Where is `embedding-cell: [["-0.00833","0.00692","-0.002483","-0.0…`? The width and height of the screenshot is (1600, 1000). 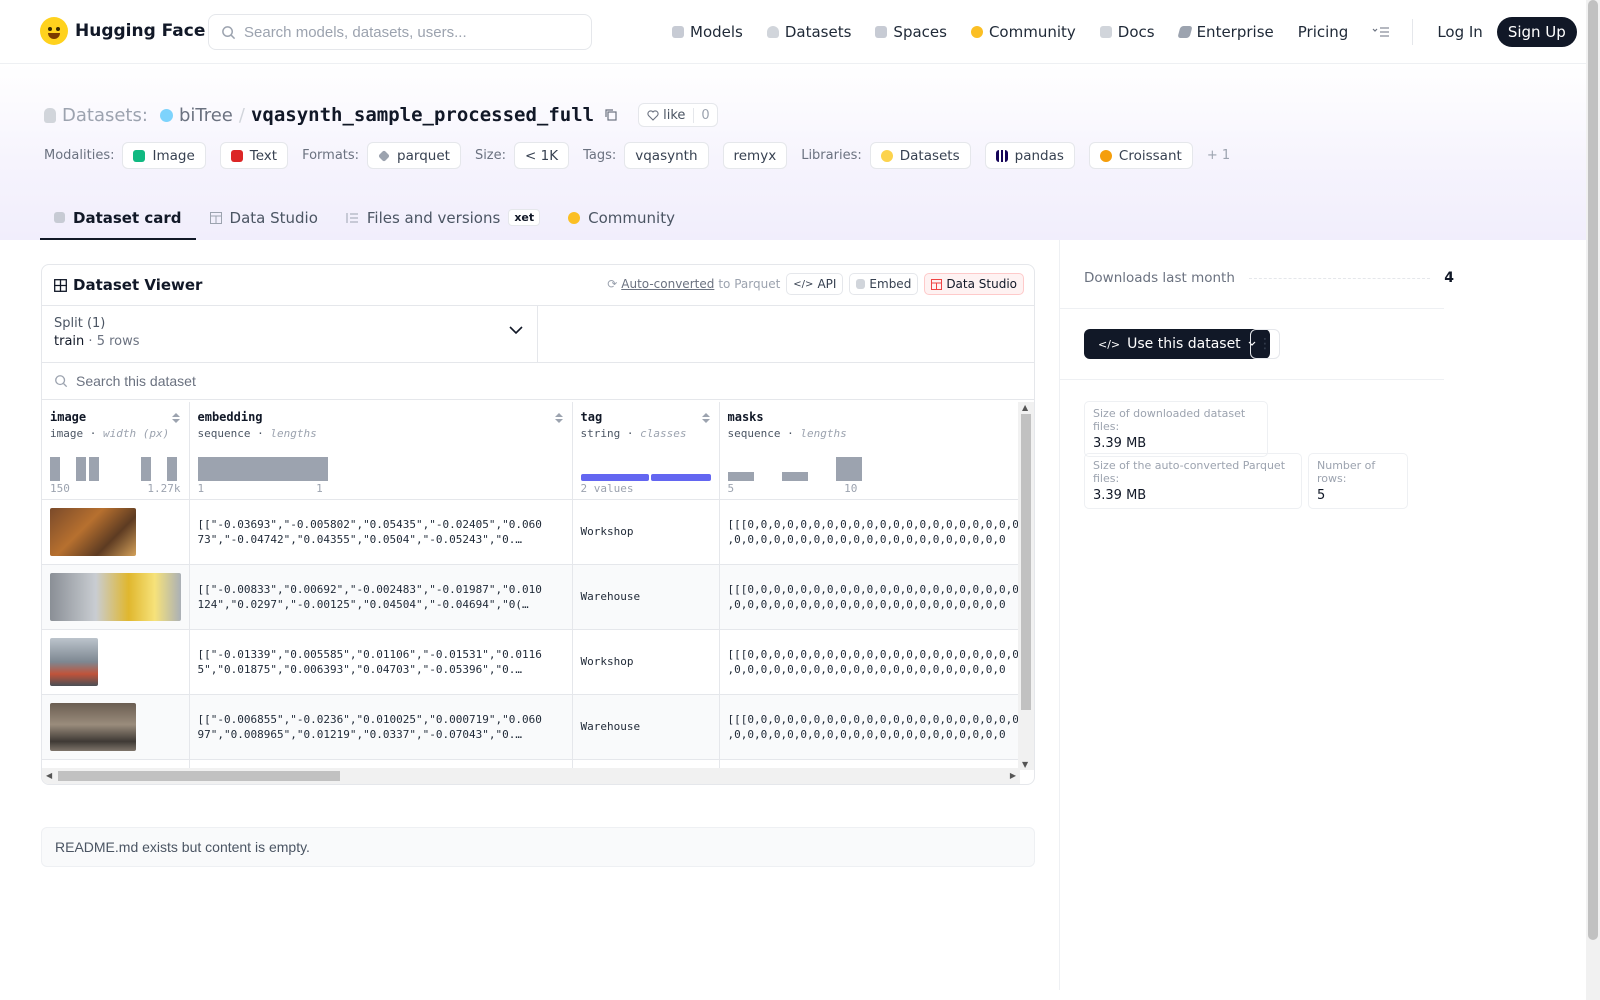
embedding-cell: [["-0.00833","0.00692","-0.002483","-0.0… is located at coordinates (369, 596).